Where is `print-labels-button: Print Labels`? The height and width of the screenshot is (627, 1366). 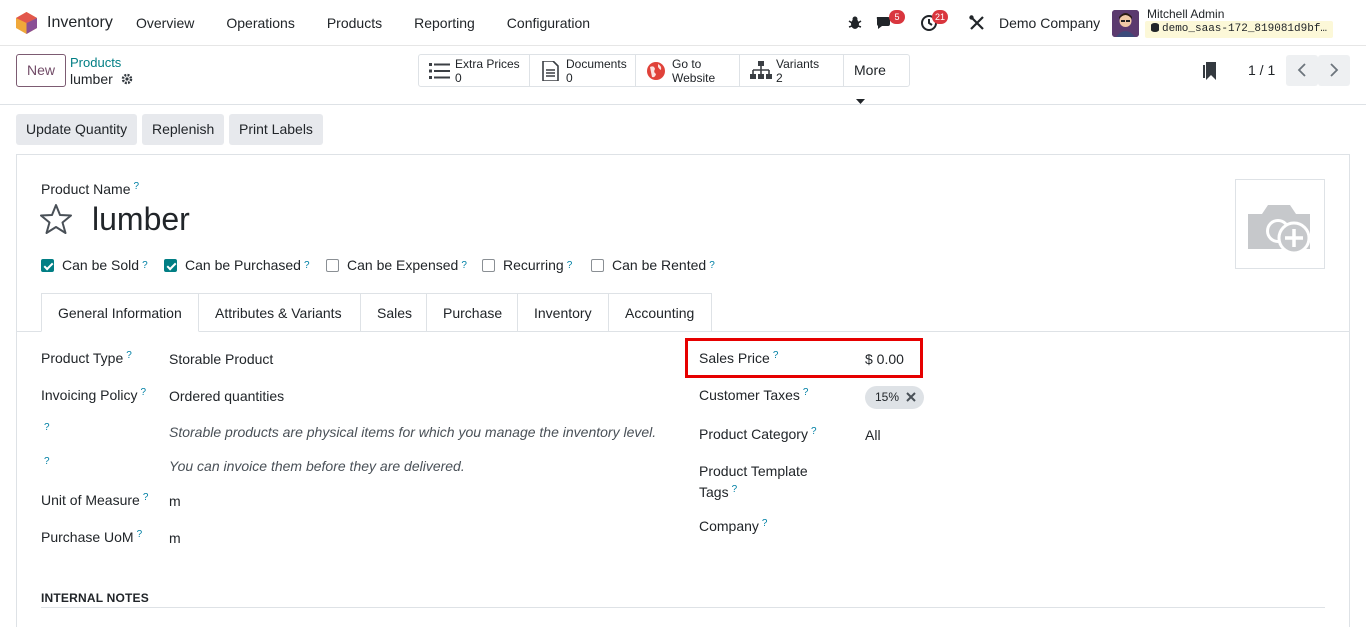
print-labels-button: Print Labels is located at coordinates (276, 129).